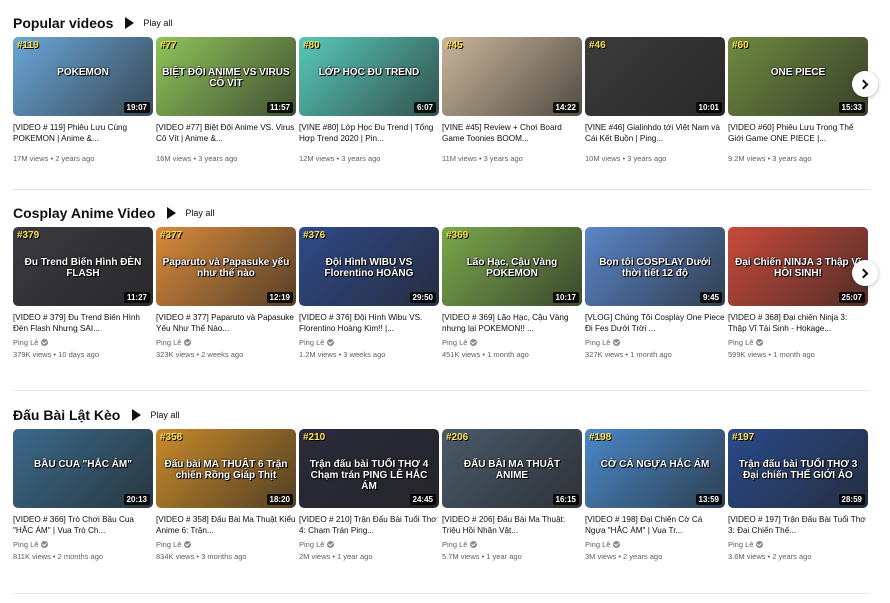 The height and width of the screenshot is (603, 890). Describe the element at coordinates (655, 464) in the screenshot. I see `thumbnail-caption: CỜ CÁ NGỰA HẮC ÁM` at that location.